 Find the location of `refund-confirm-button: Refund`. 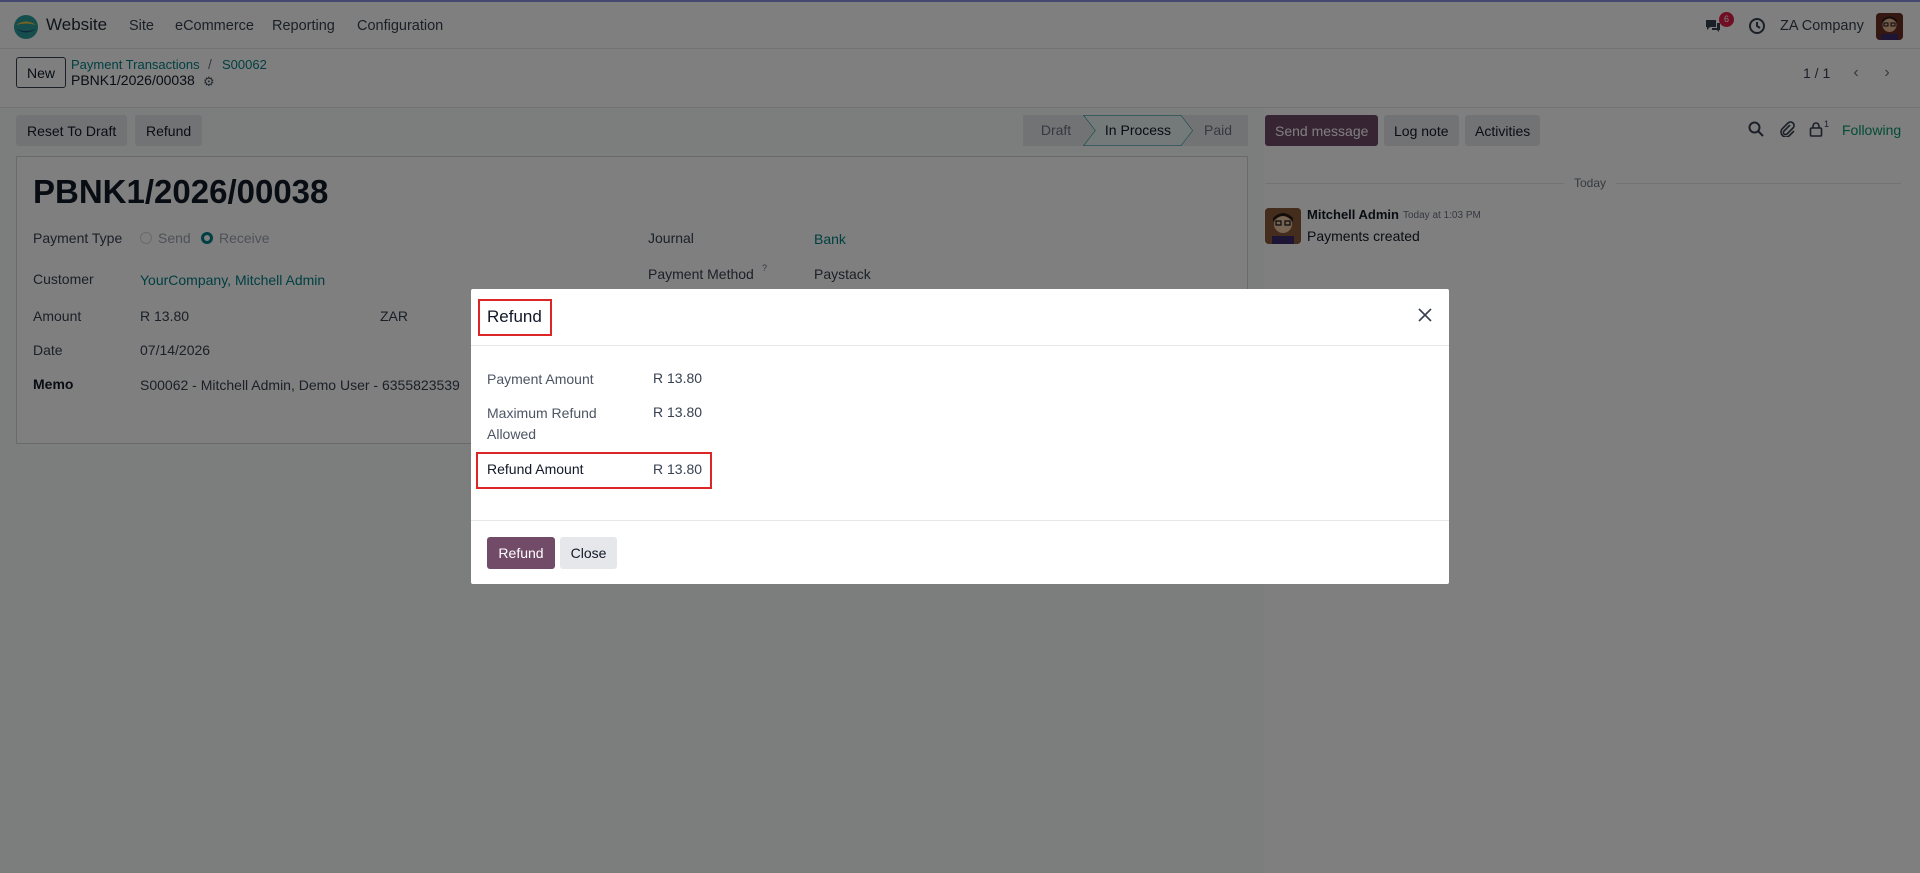

refund-confirm-button: Refund is located at coordinates (521, 553).